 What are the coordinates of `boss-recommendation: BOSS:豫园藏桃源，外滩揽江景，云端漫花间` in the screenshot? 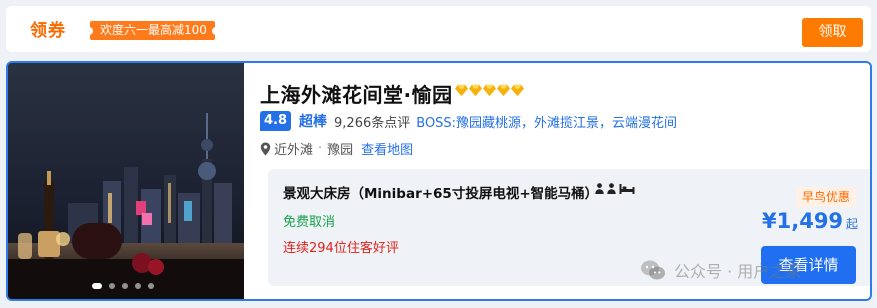 It's located at (547, 123).